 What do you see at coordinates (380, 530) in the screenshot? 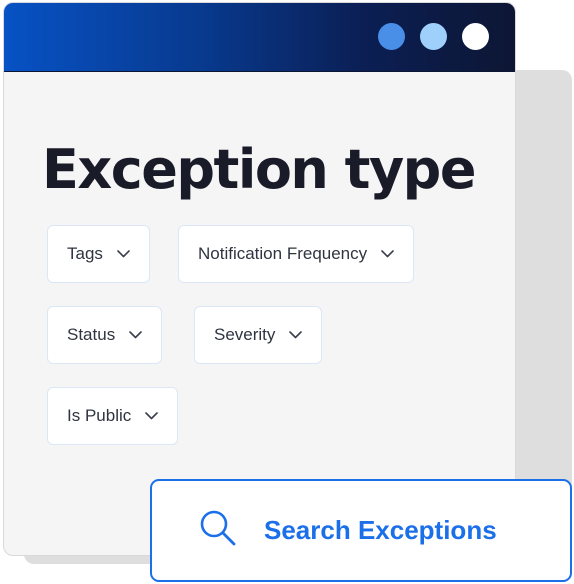
I see `search-label: Search Exceptions` at bounding box center [380, 530].